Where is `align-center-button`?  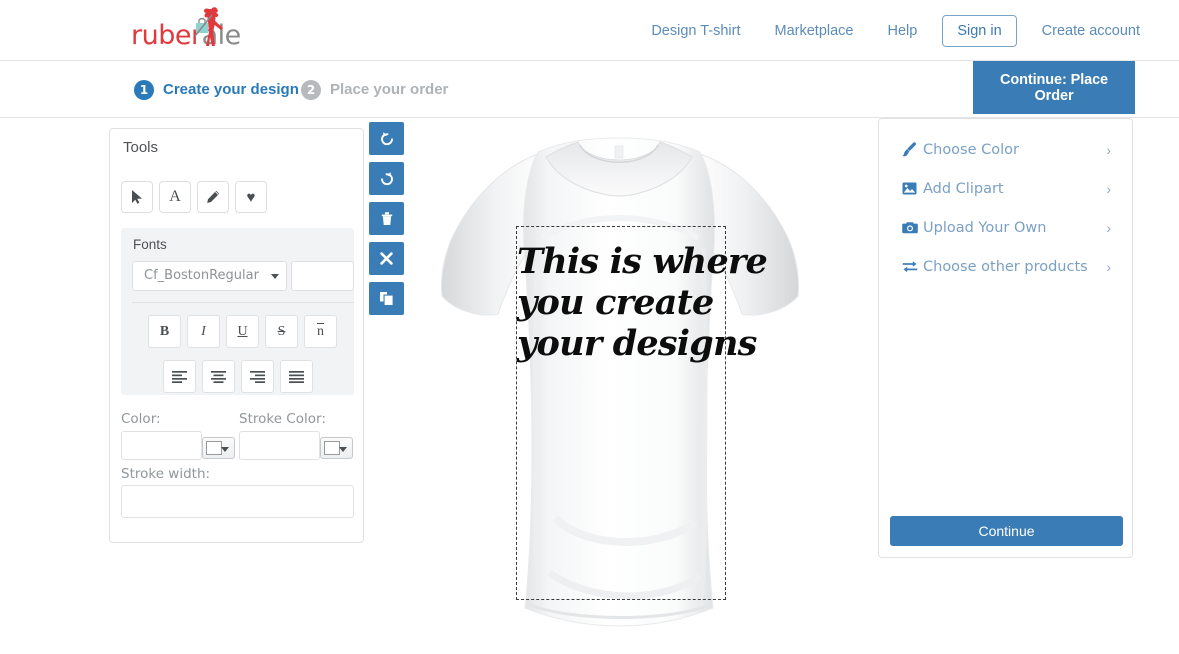 align-center-button is located at coordinates (218, 376).